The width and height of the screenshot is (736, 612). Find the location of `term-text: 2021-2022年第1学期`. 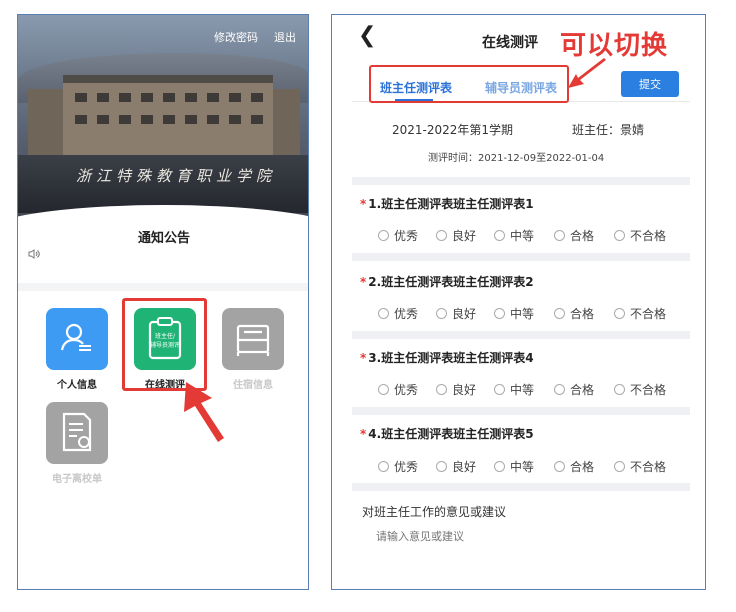

term-text: 2021-2022年第1学期 is located at coordinates (453, 130).